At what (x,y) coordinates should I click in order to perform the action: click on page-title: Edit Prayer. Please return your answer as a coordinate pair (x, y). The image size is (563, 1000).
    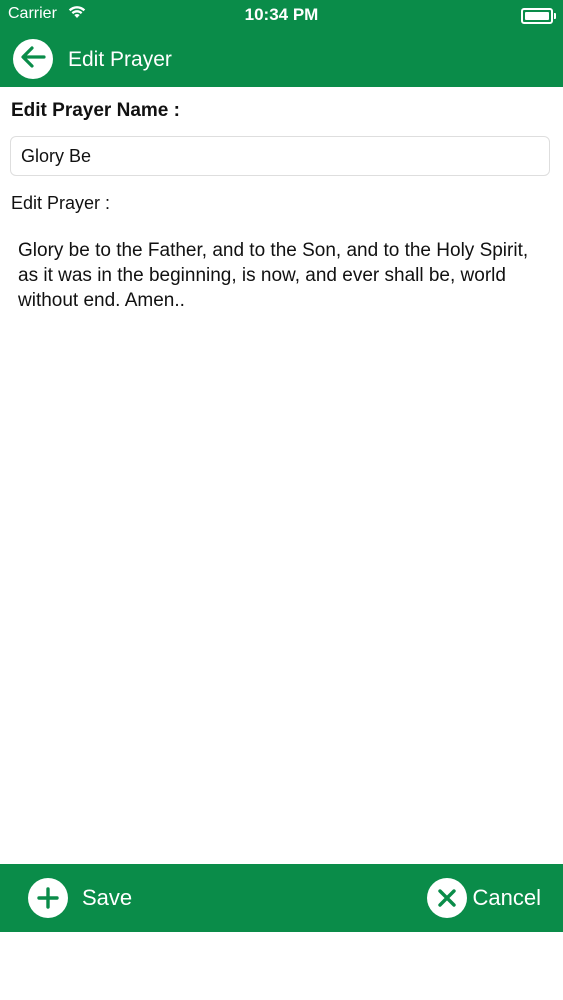
    Looking at the image, I should click on (120, 59).